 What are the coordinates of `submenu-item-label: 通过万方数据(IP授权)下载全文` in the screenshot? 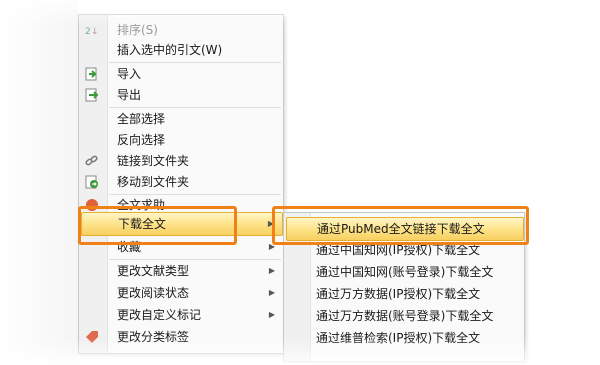 It's located at (398, 294).